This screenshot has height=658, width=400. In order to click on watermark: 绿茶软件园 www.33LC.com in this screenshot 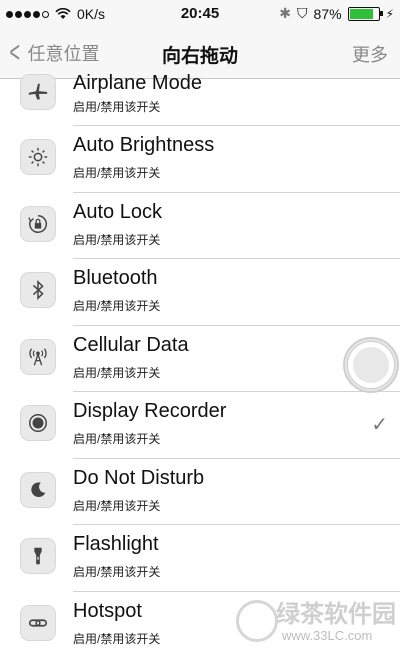, I will do `click(318, 623)`.